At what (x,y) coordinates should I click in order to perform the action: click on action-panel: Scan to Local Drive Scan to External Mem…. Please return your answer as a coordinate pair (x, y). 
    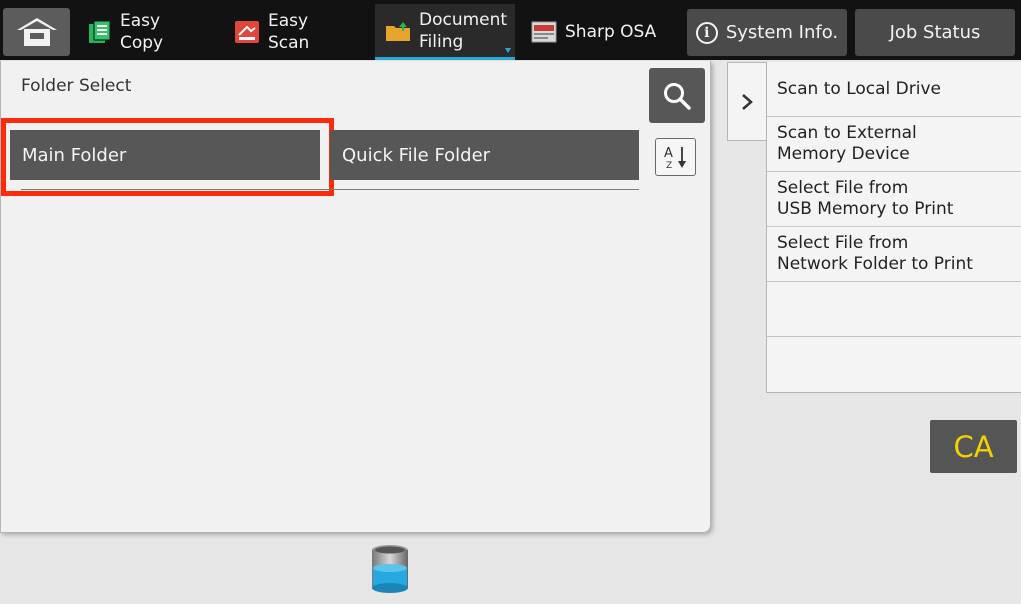
    Looking at the image, I should click on (893, 227).